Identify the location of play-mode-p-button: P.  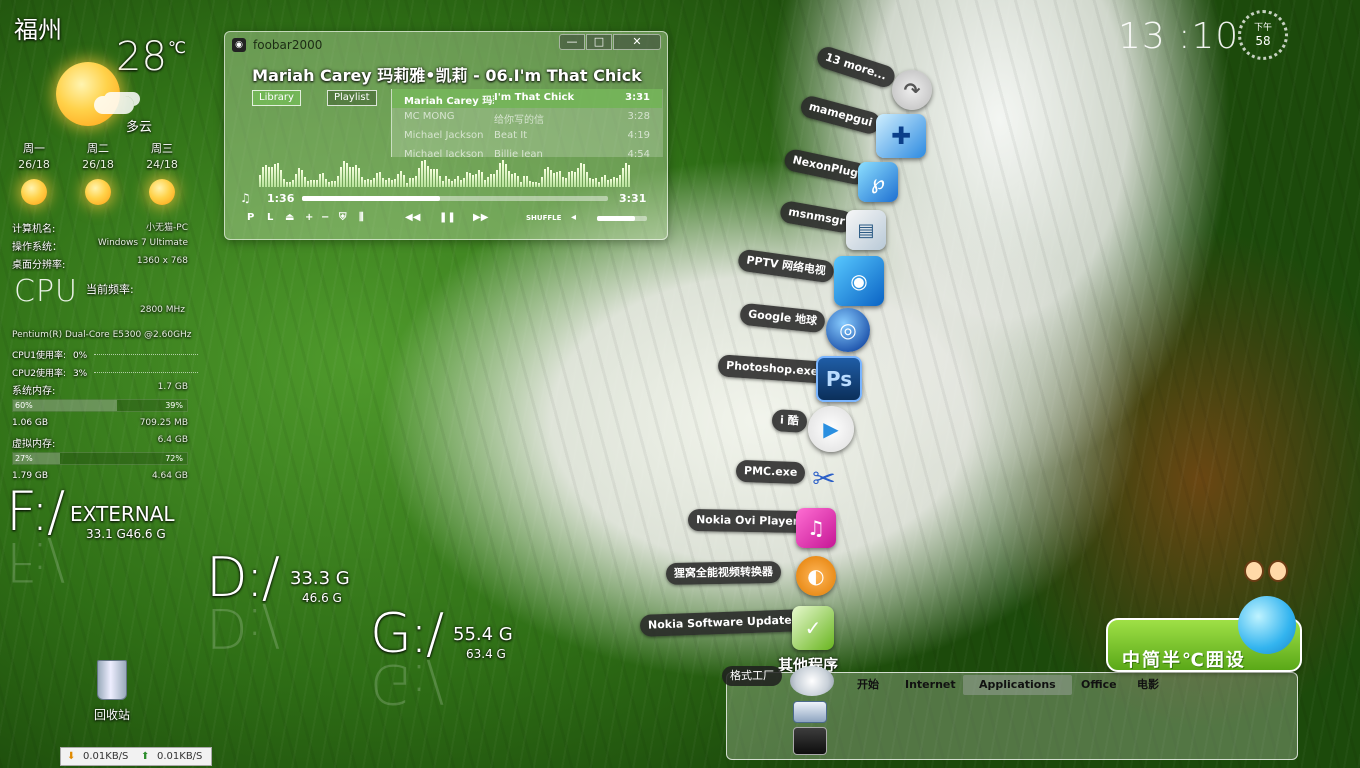
(250, 217).